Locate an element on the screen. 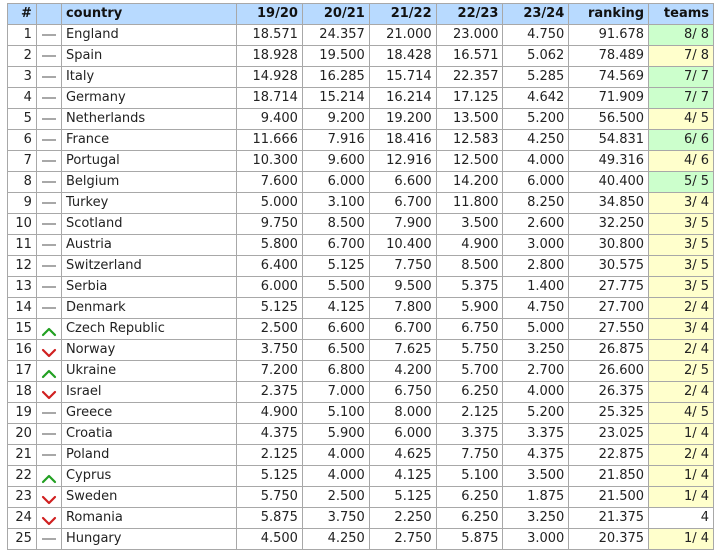 The height and width of the screenshot is (550, 714). rank-position: 15 is located at coordinates (22, 329).